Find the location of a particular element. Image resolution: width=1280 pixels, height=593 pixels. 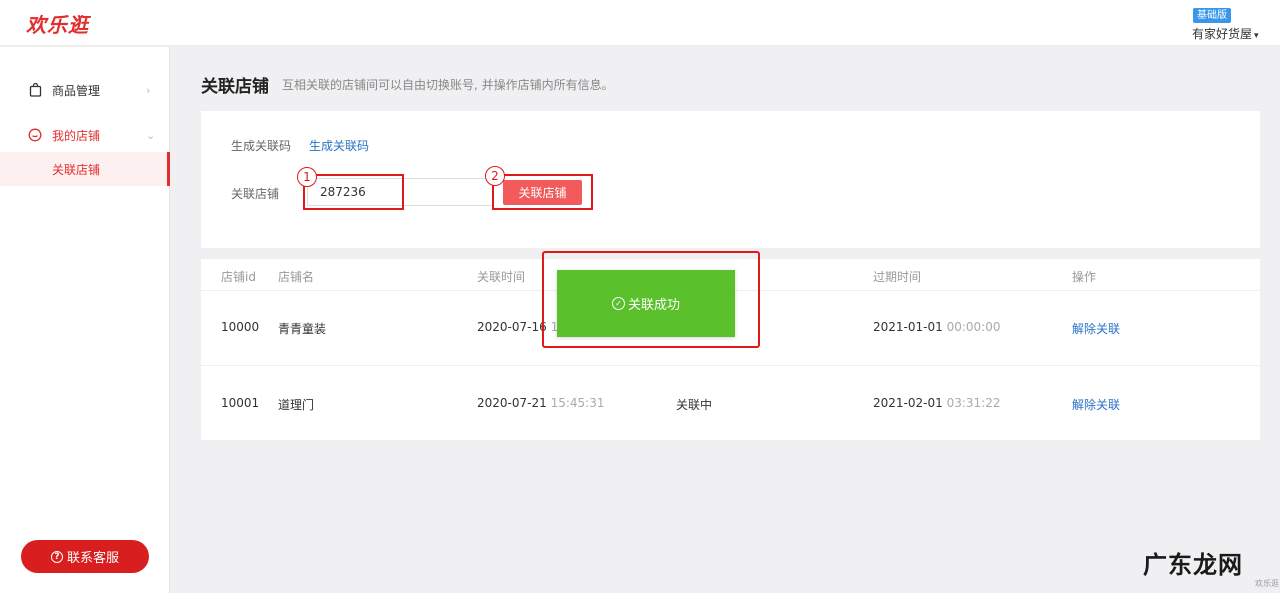

table-divider is located at coordinates (730, 365).